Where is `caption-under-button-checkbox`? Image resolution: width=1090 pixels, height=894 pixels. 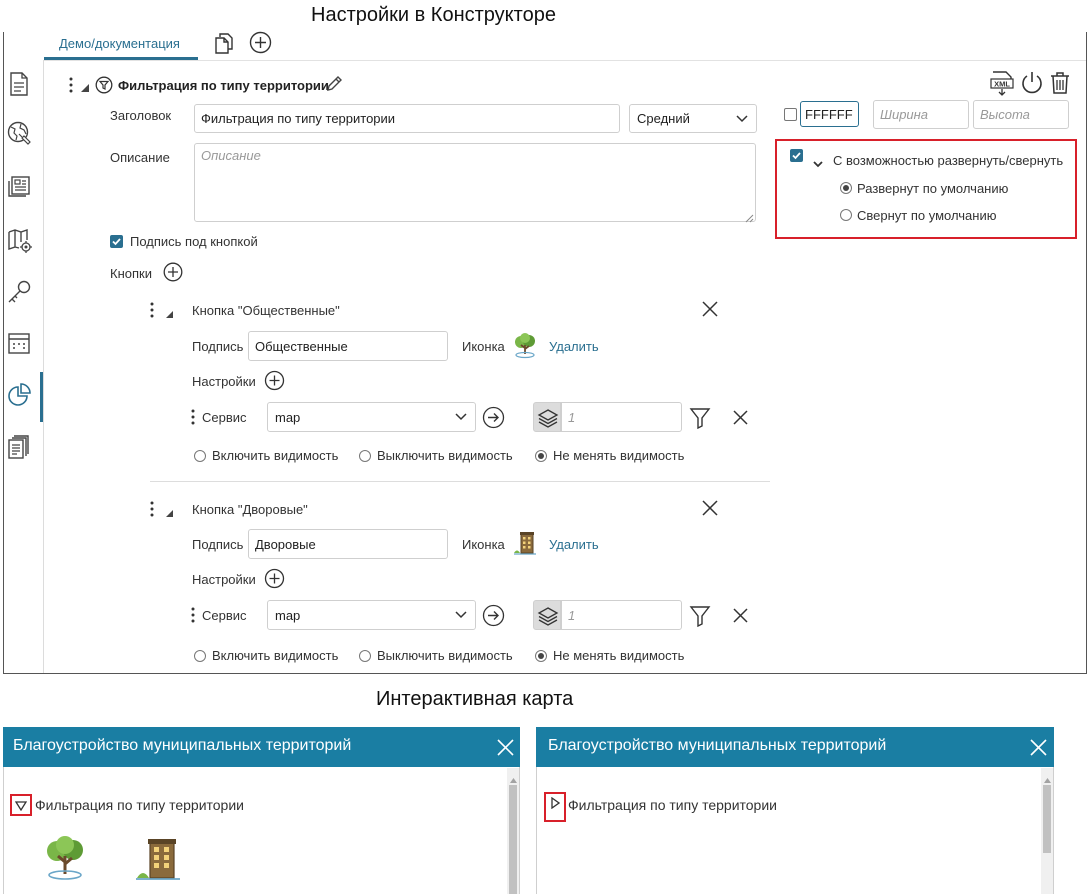
caption-under-button-checkbox is located at coordinates (116, 241).